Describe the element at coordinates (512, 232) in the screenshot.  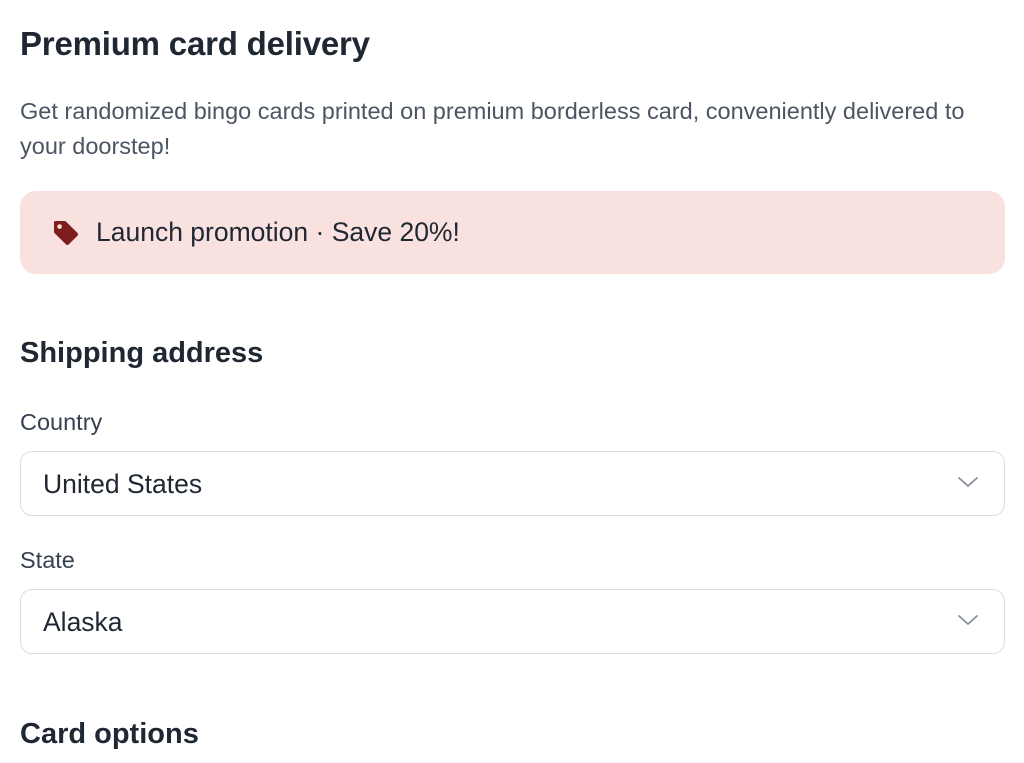
I see `promo-banner: Launch promotion · Save 20%!` at that location.